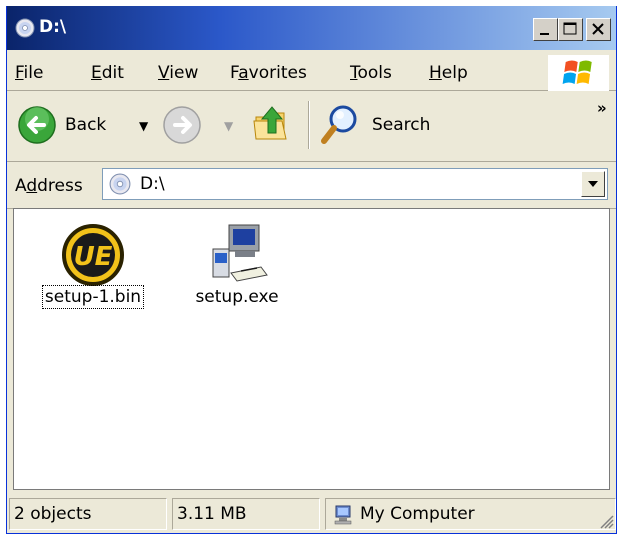 This screenshot has width=625, height=540. I want to click on resize-grip-icon, so click(606, 521).